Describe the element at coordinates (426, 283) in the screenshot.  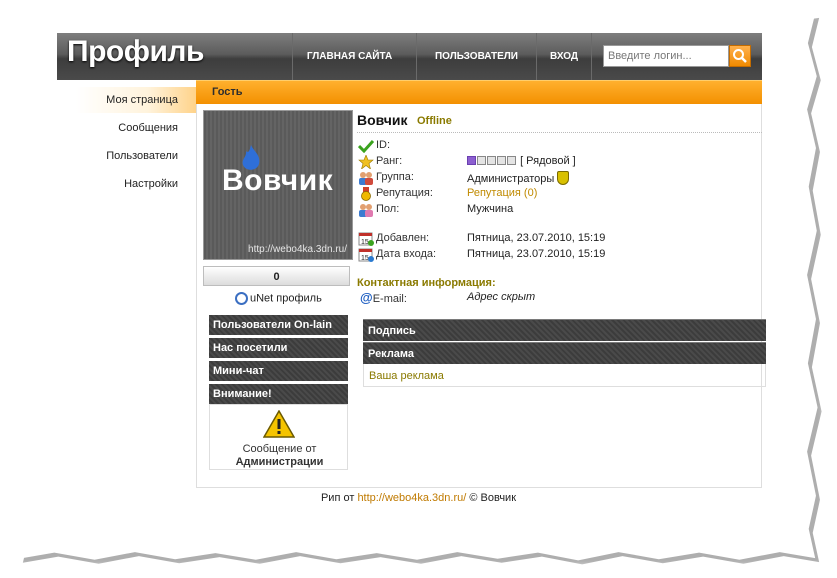
I see `contact-info-title: Контактная информация:` at that location.